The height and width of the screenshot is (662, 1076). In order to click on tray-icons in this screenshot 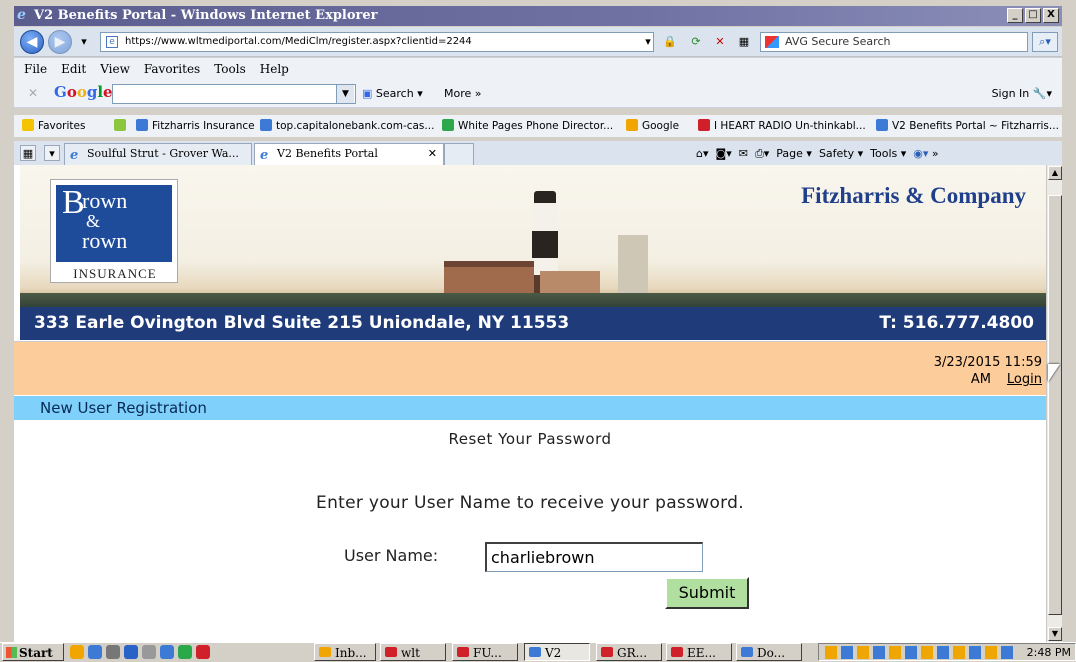, I will do `click(920, 652)`.